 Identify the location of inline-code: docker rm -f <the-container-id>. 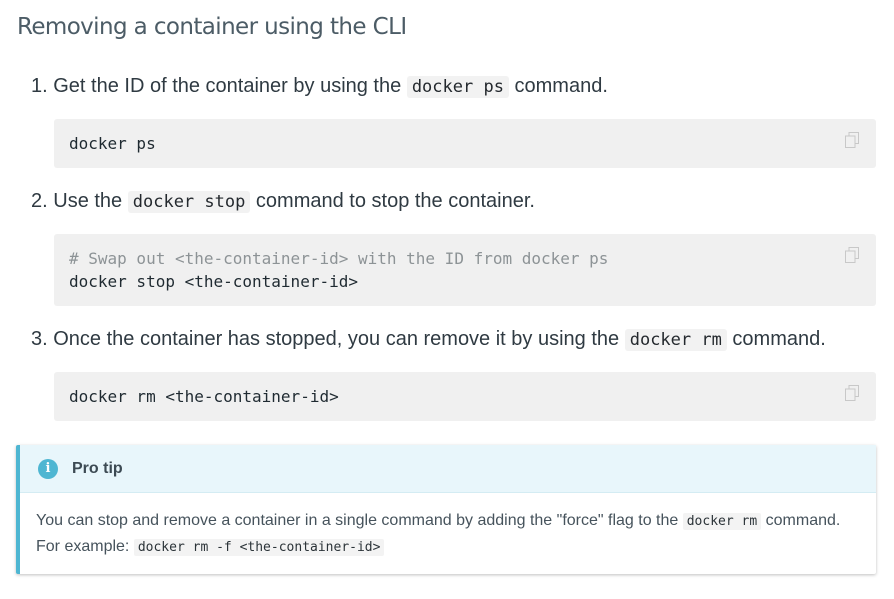
(259, 547).